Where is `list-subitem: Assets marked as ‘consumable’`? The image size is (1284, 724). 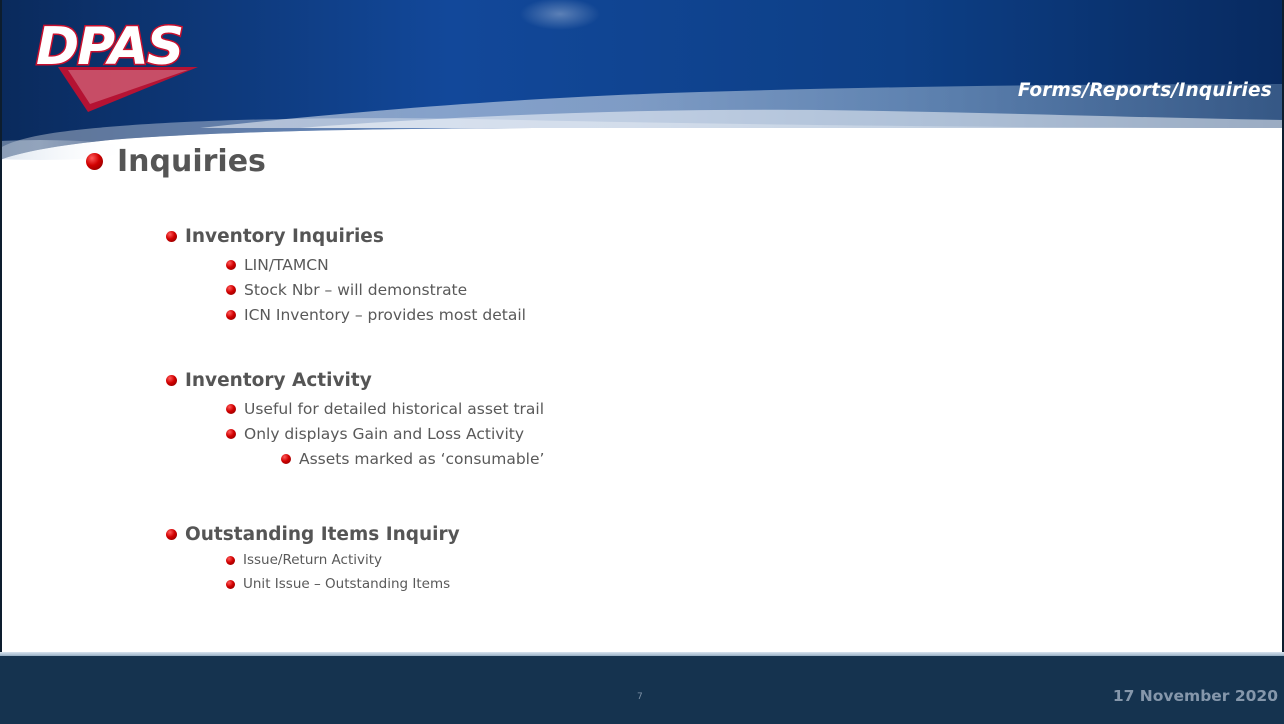
list-subitem: Assets marked as ‘consumable’ is located at coordinates (412, 459).